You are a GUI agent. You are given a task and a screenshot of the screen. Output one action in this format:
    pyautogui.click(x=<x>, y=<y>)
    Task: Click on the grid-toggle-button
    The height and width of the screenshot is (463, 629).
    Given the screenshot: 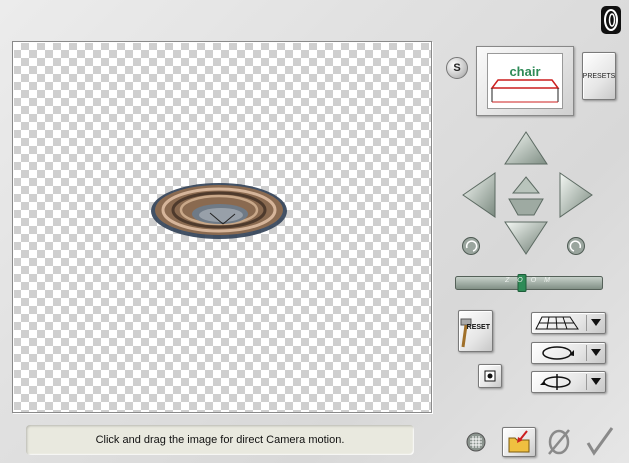 What is the action you would take?
    pyautogui.click(x=476, y=442)
    